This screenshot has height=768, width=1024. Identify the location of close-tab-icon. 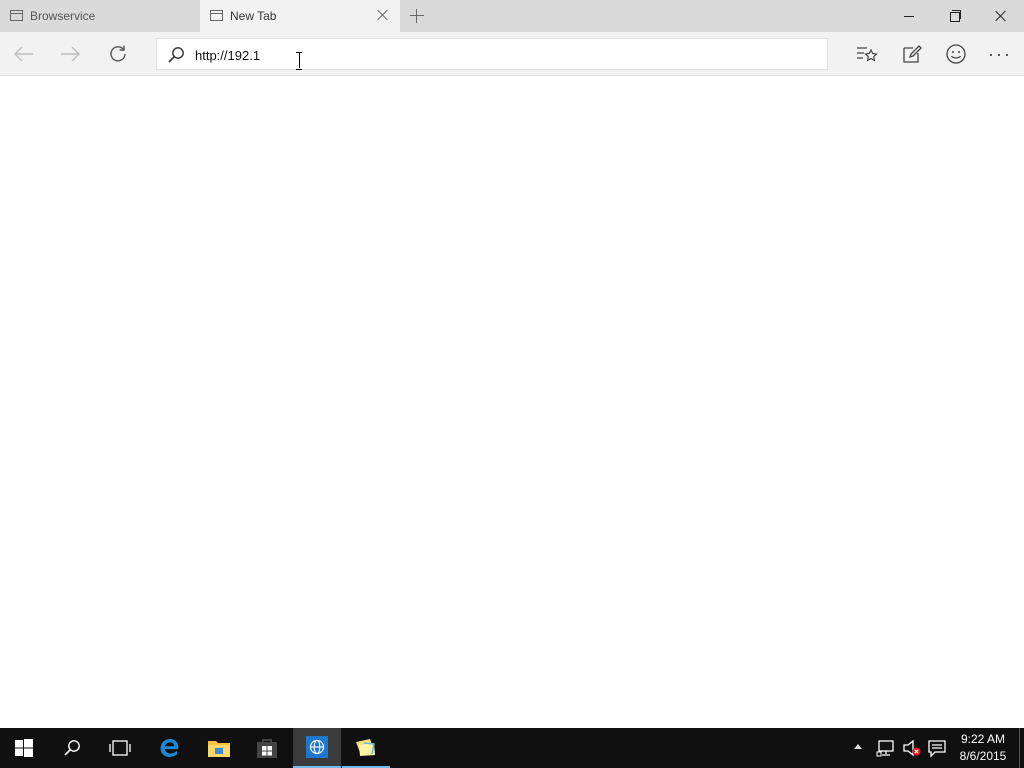
(383, 15).